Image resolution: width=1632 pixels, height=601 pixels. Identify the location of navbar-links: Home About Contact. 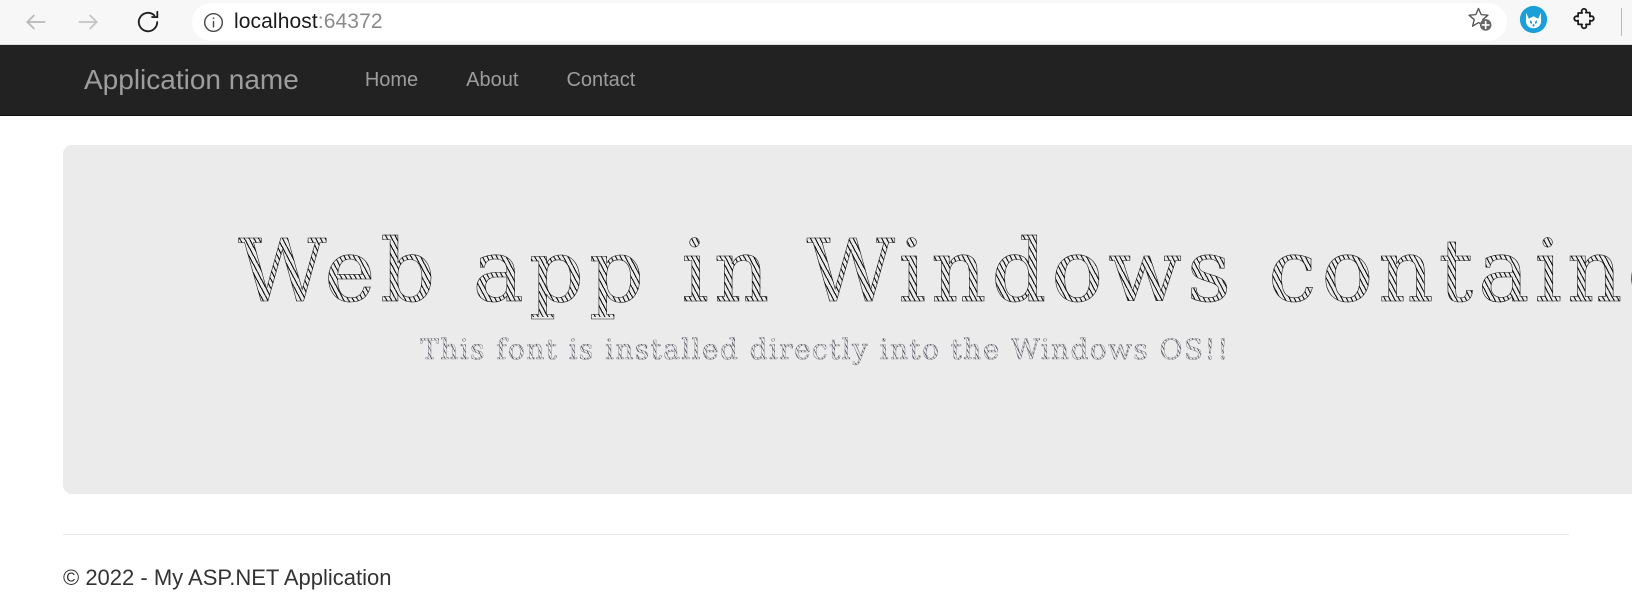
(500, 80).